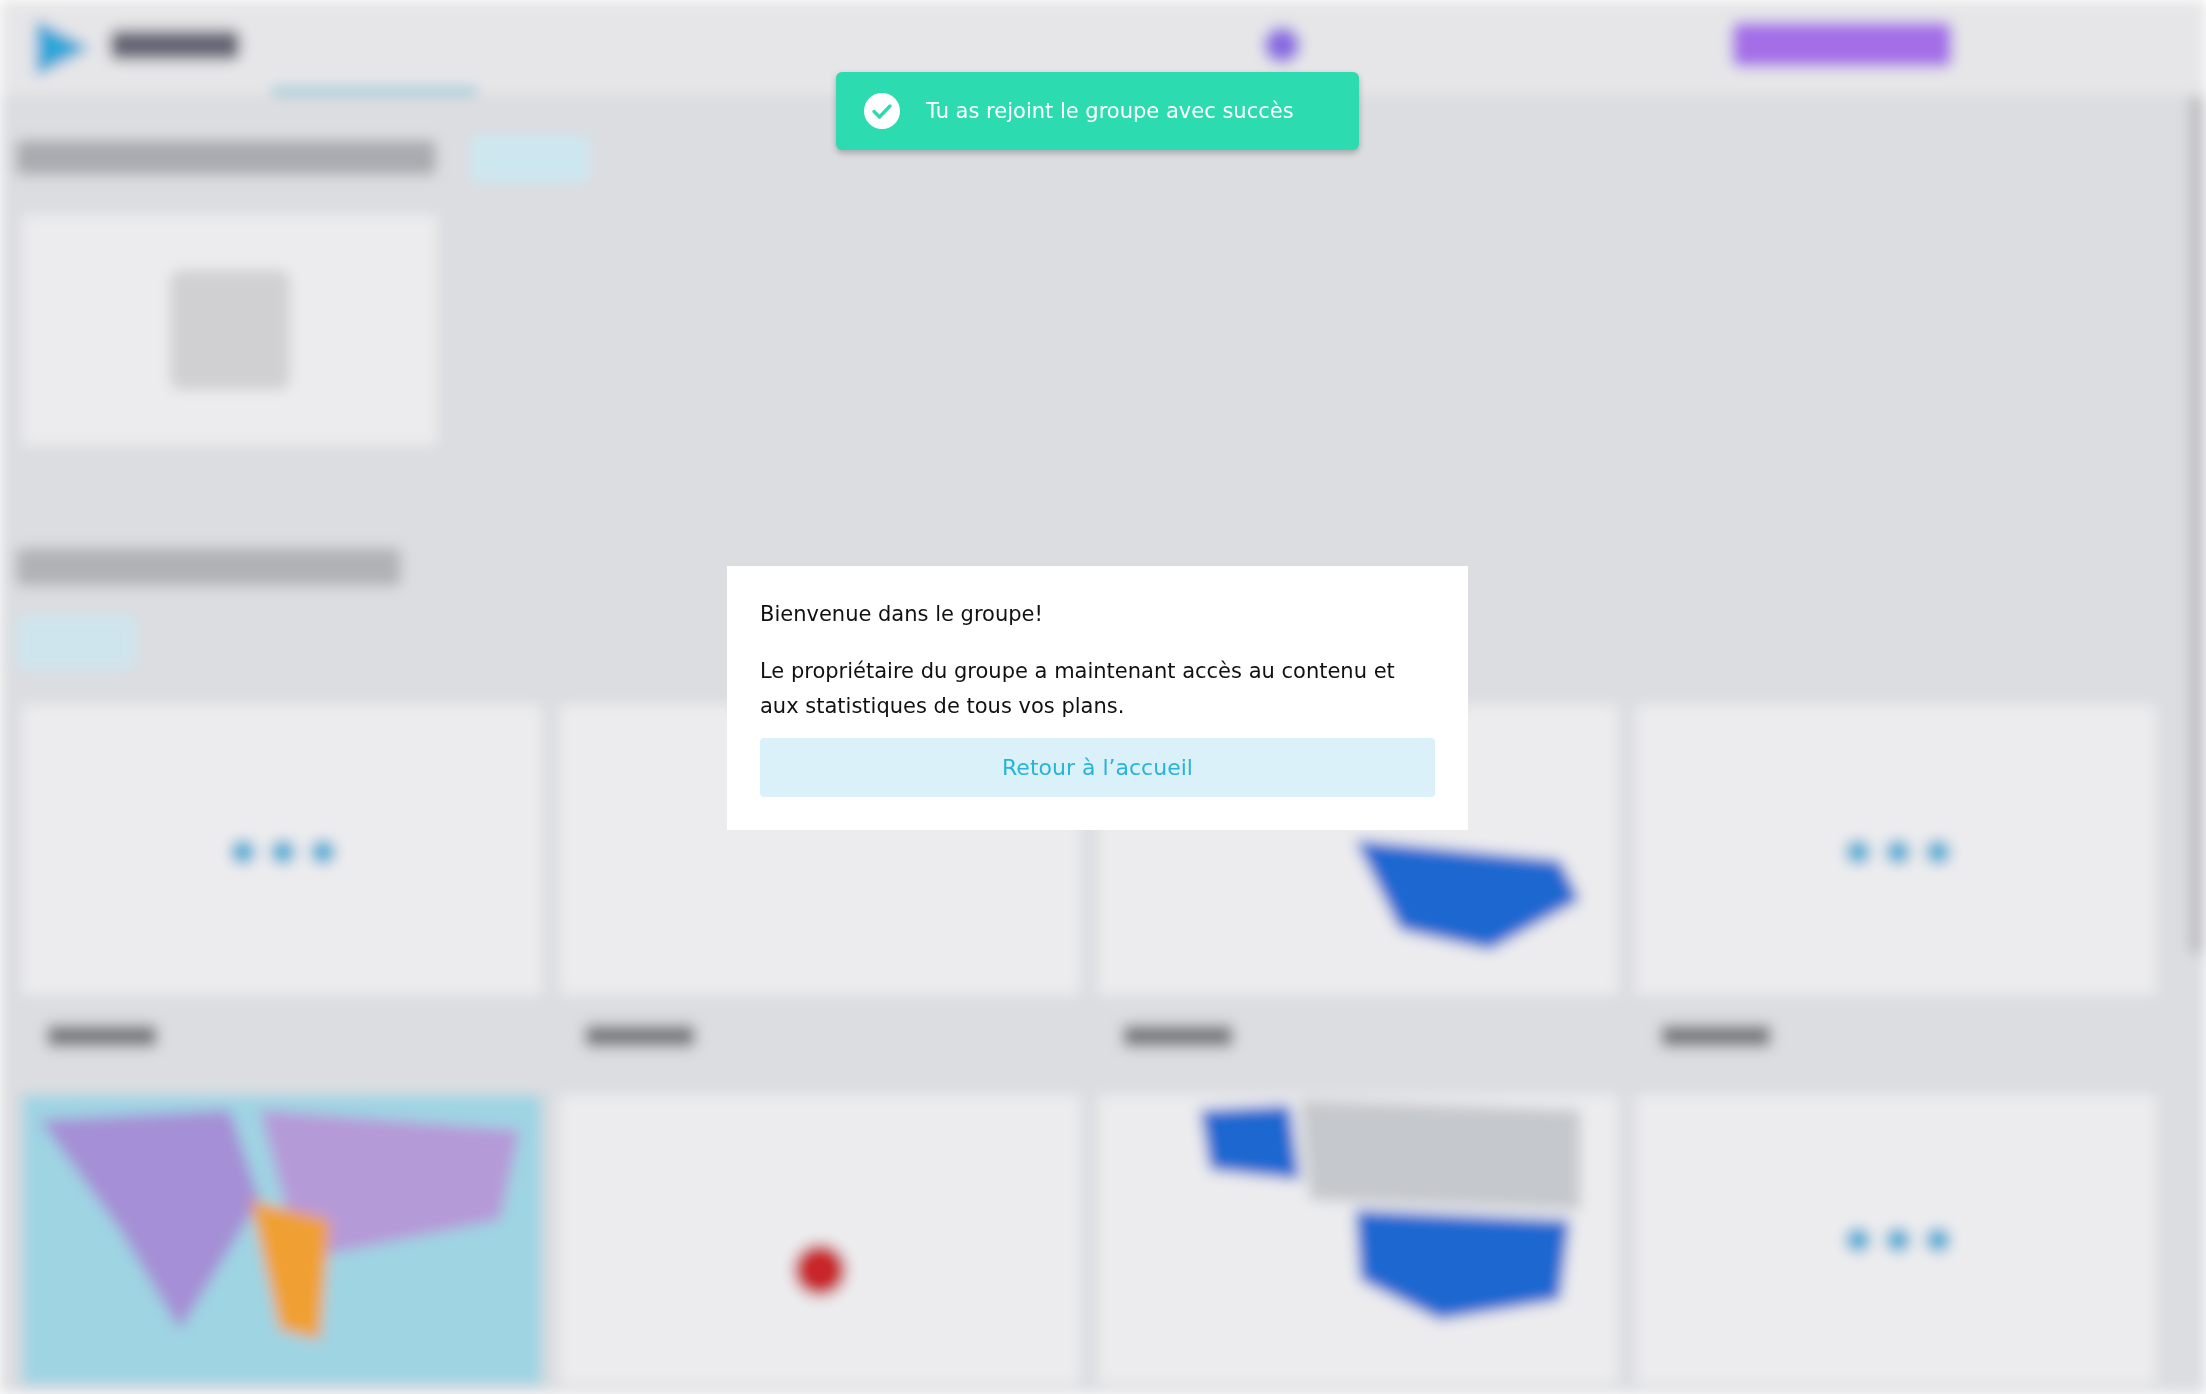  I want to click on back-home-button: Retour à l’accueil, so click(1097, 767).